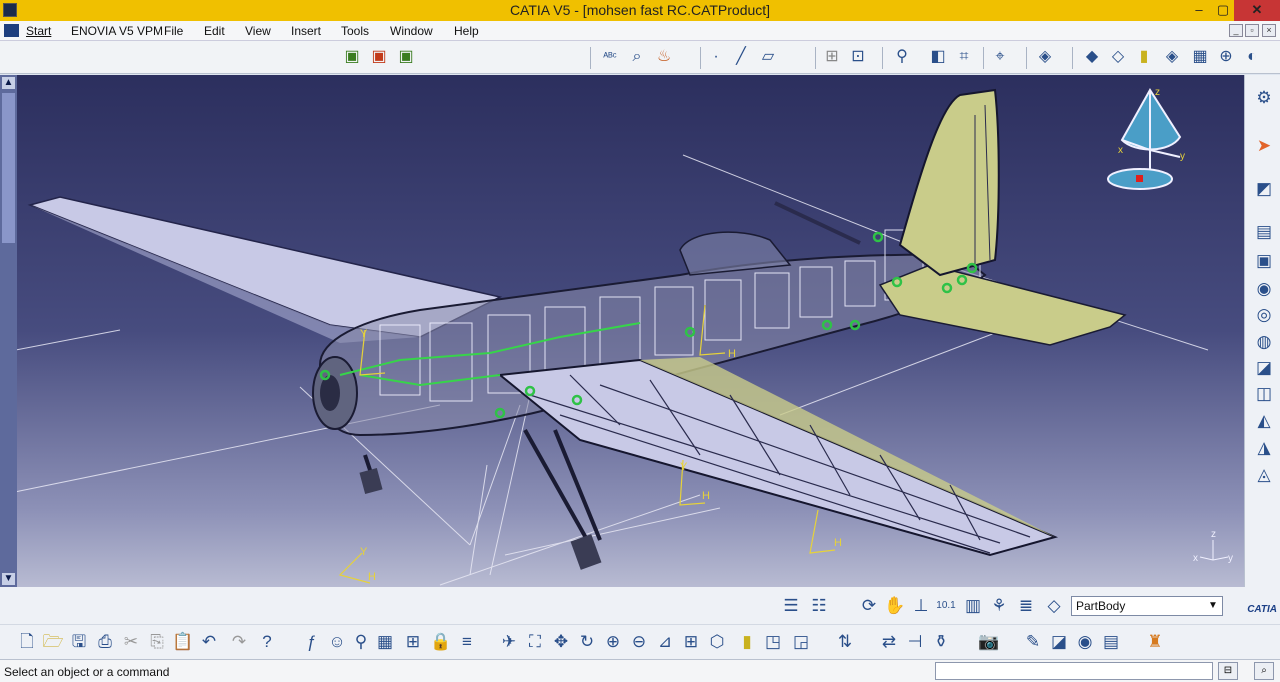  Describe the element at coordinates (858, 57) in the screenshot. I see `window-icon: ⊡` at that location.